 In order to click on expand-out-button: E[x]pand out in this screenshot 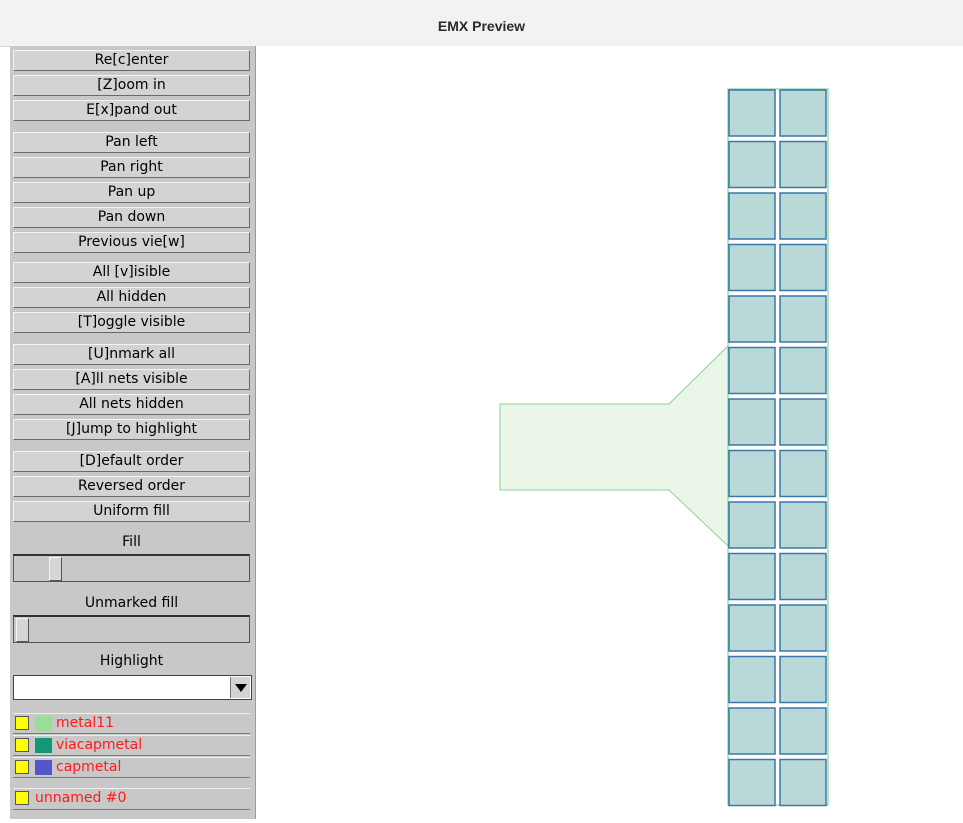, I will do `click(131, 110)`.